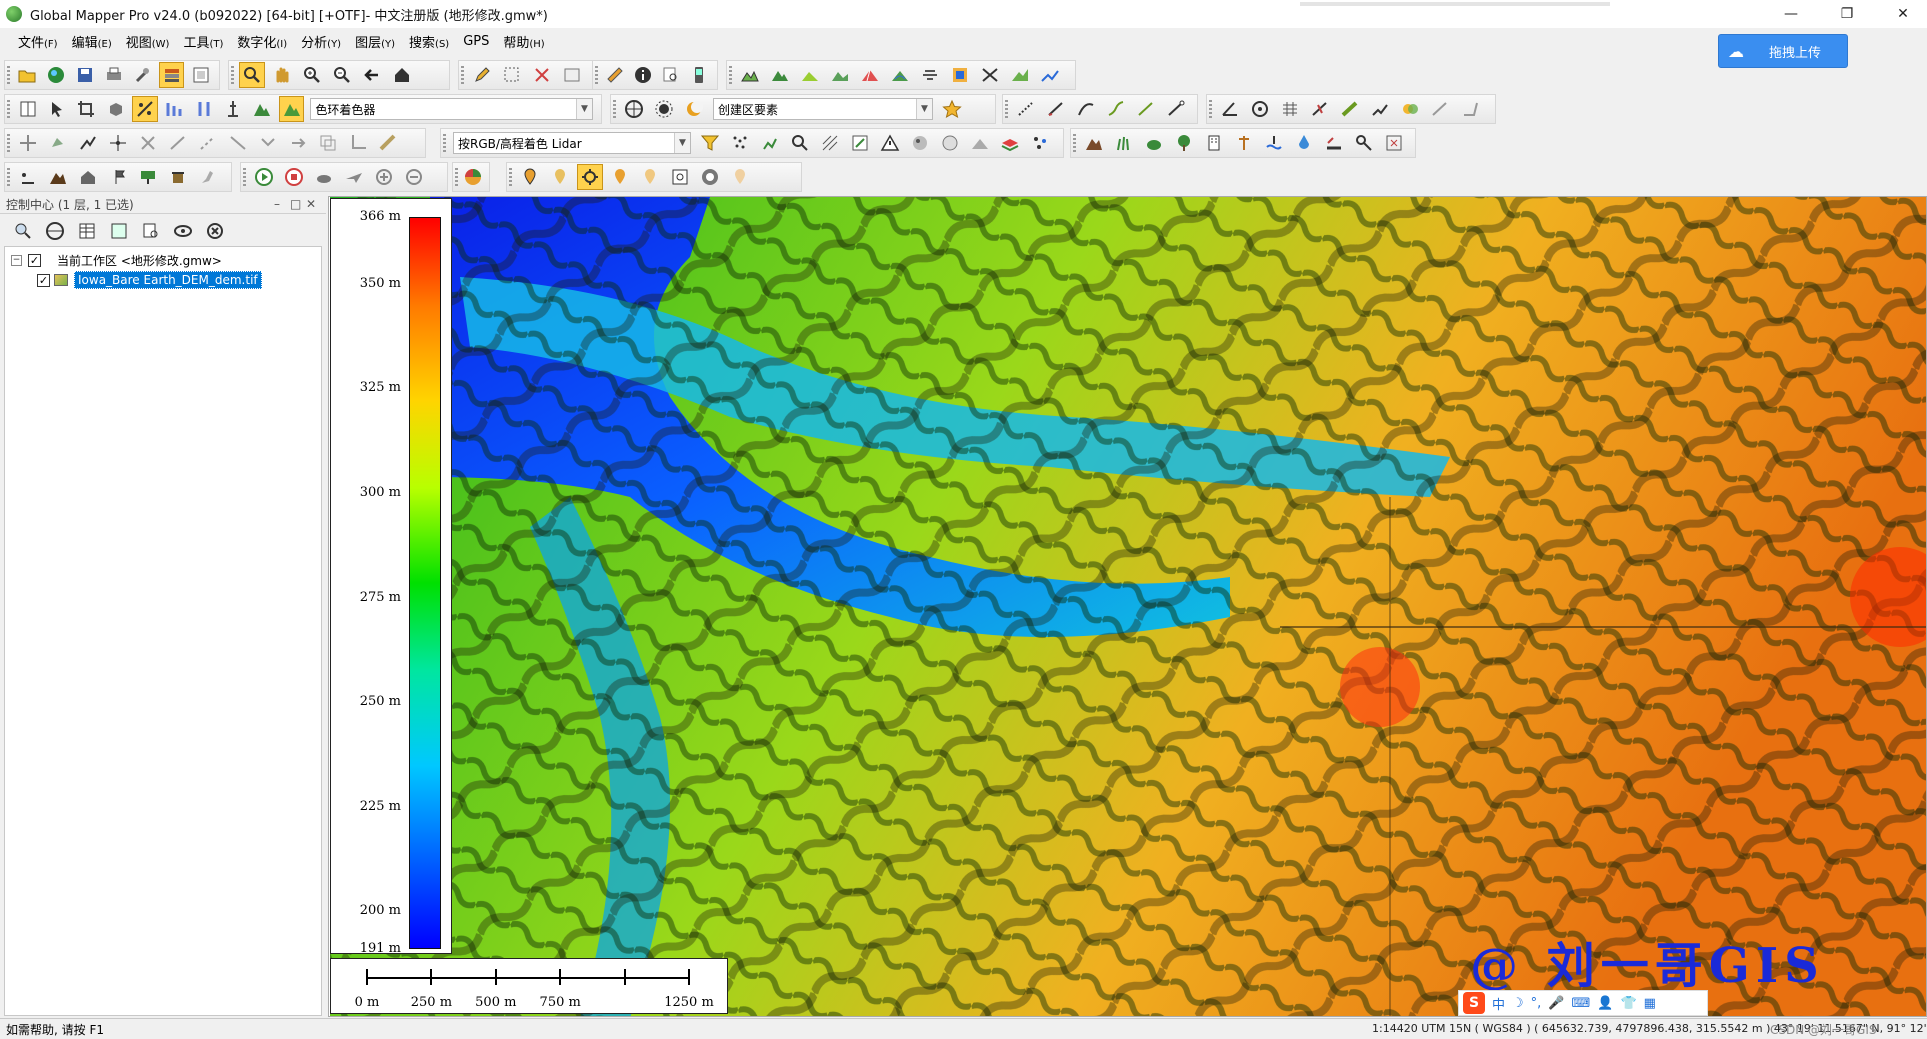 The width and height of the screenshot is (1927, 1039). I want to click on delete-x-icon, so click(542, 75).